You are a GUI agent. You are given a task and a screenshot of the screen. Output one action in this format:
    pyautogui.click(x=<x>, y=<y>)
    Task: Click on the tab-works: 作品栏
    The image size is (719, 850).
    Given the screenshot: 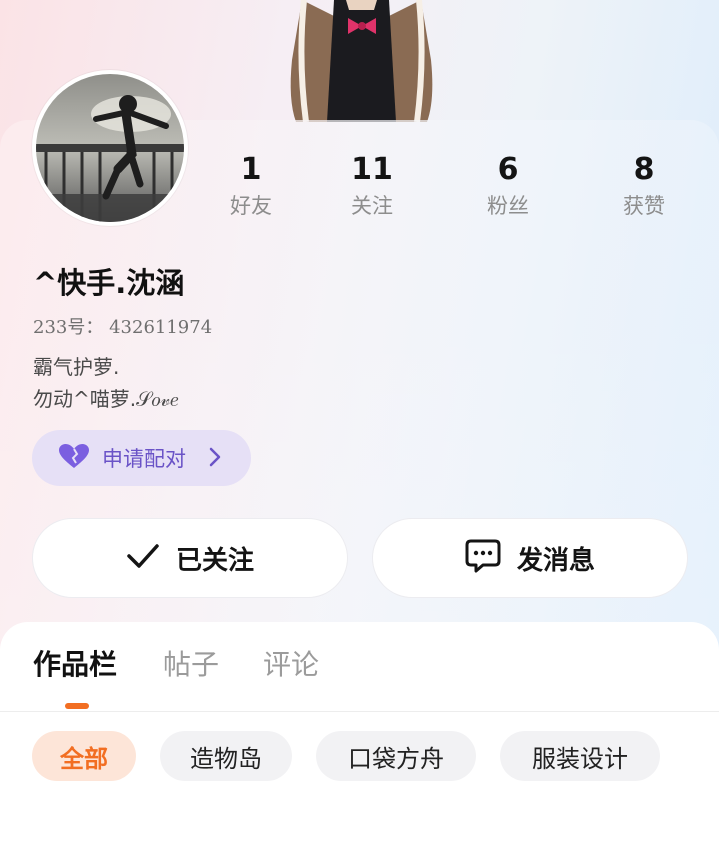 What is the action you would take?
    pyautogui.click(x=75, y=665)
    